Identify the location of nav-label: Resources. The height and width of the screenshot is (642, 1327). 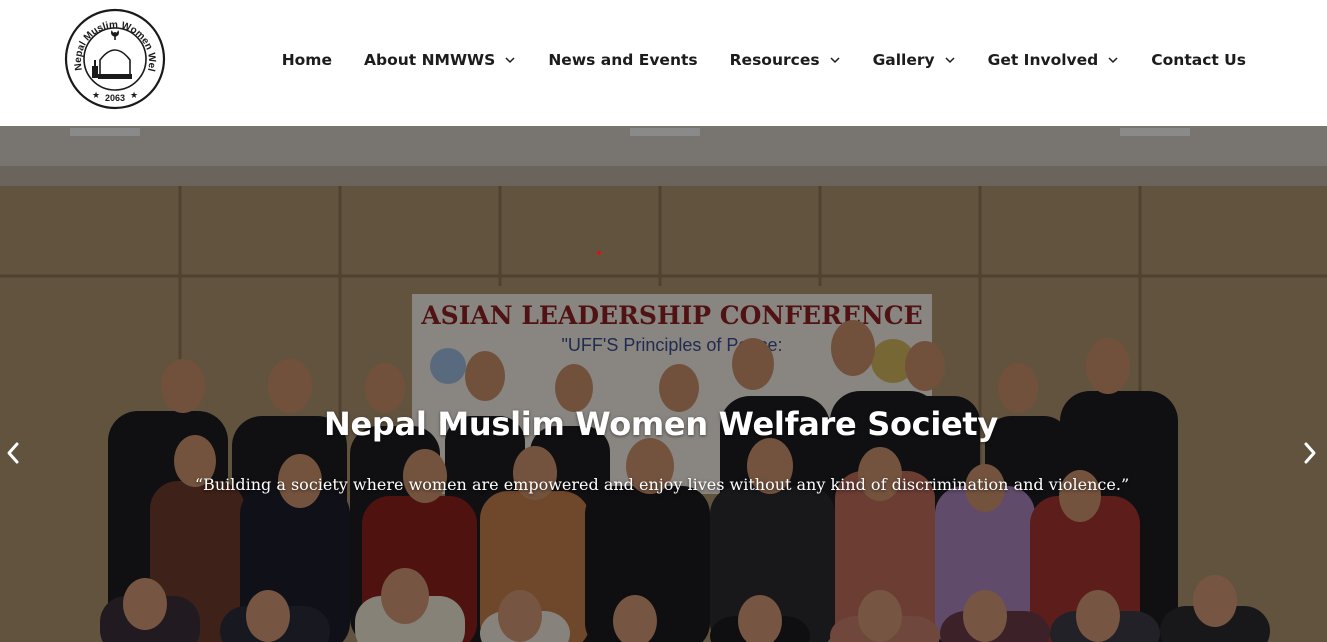
(774, 60).